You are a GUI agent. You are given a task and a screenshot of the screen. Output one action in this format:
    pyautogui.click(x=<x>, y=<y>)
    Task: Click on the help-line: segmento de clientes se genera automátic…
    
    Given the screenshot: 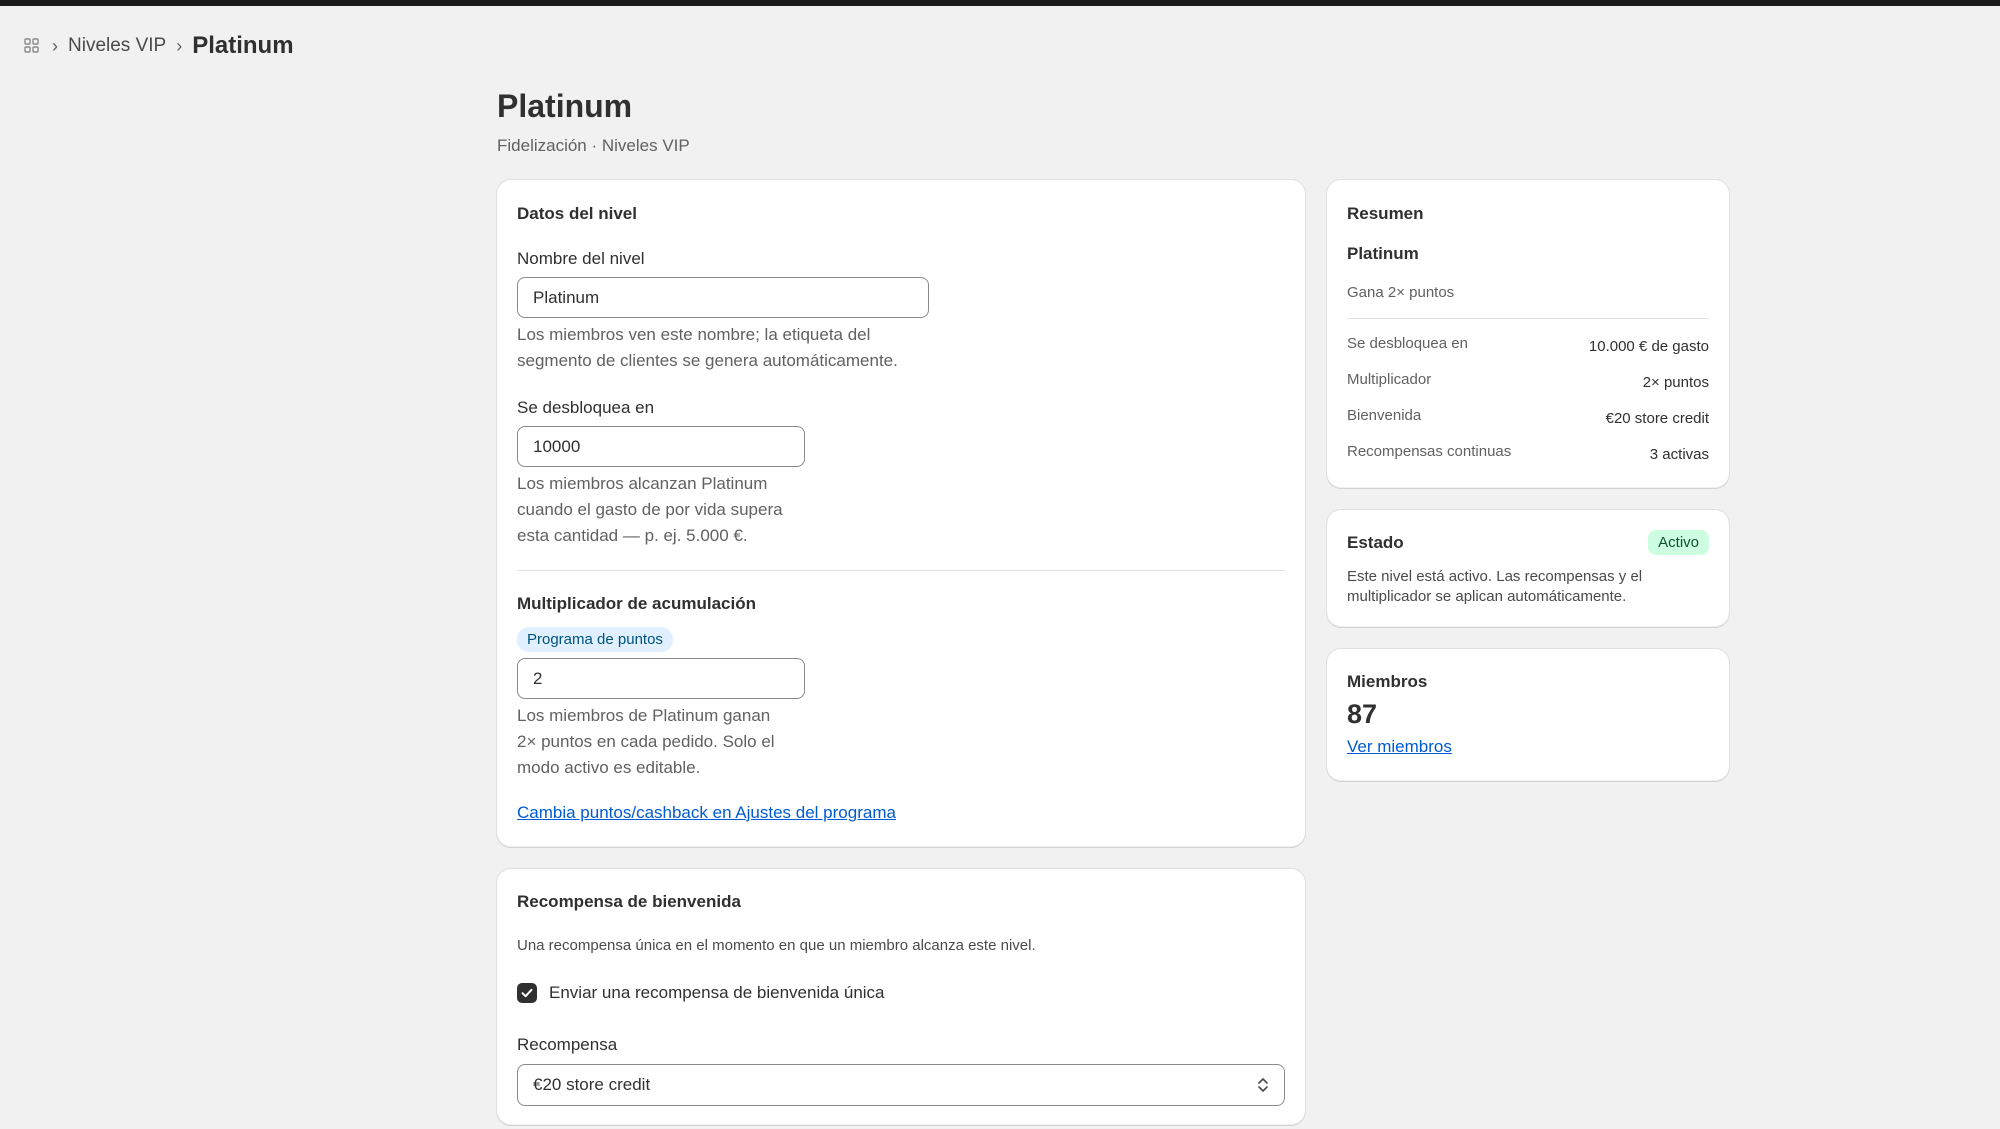 What is the action you would take?
    pyautogui.click(x=707, y=360)
    